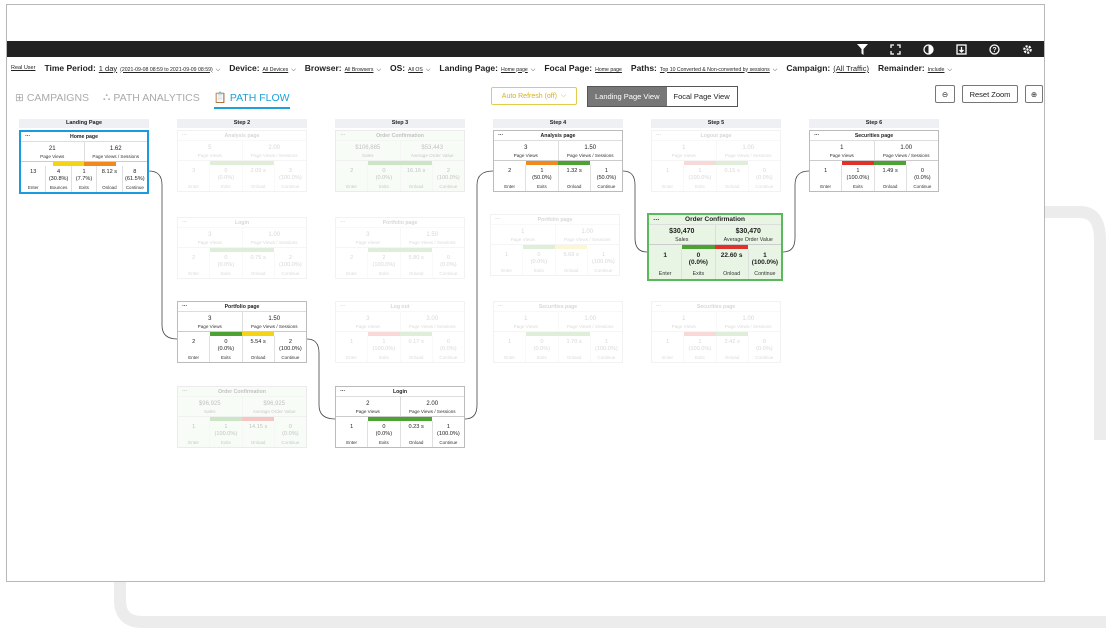  Describe the element at coordinates (352, 427) in the screenshot. I see `metric-value: 1` at that location.